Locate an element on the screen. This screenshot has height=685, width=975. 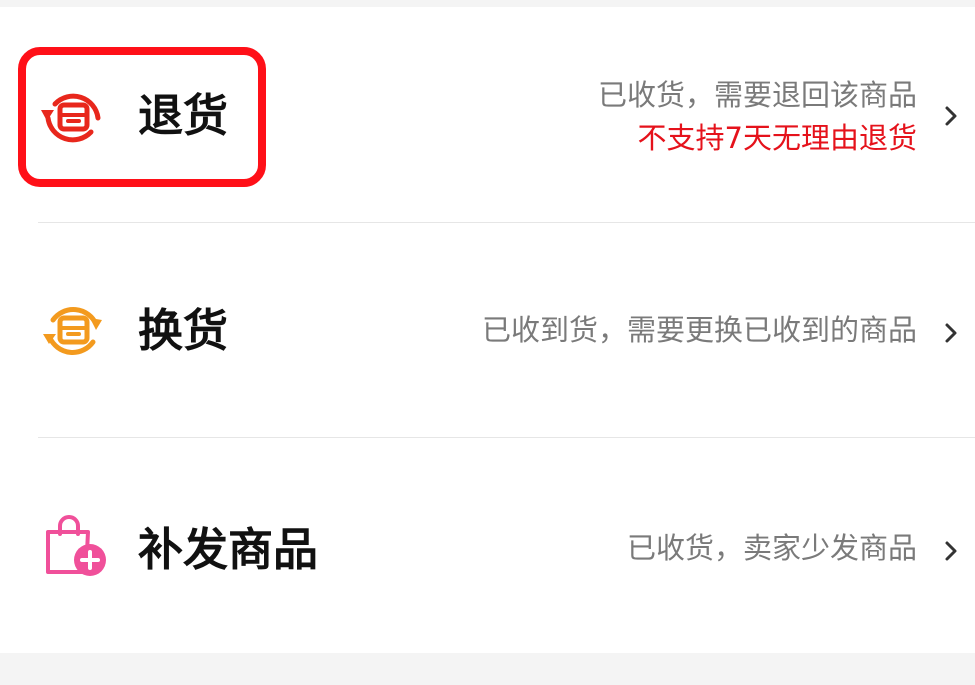
option-return-warning: 不支持7天无理由退货 is located at coordinates (777, 138).